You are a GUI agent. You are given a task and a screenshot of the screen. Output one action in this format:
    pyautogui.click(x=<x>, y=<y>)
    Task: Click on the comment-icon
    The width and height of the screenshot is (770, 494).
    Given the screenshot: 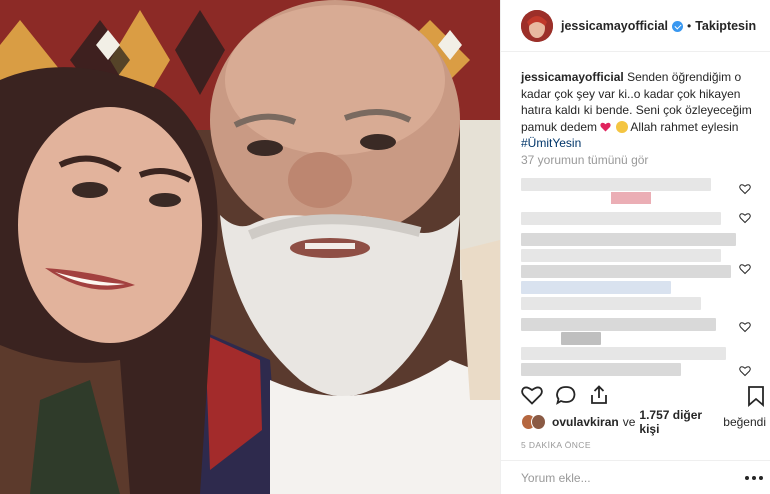 What is the action you would take?
    pyautogui.click(x=566, y=395)
    